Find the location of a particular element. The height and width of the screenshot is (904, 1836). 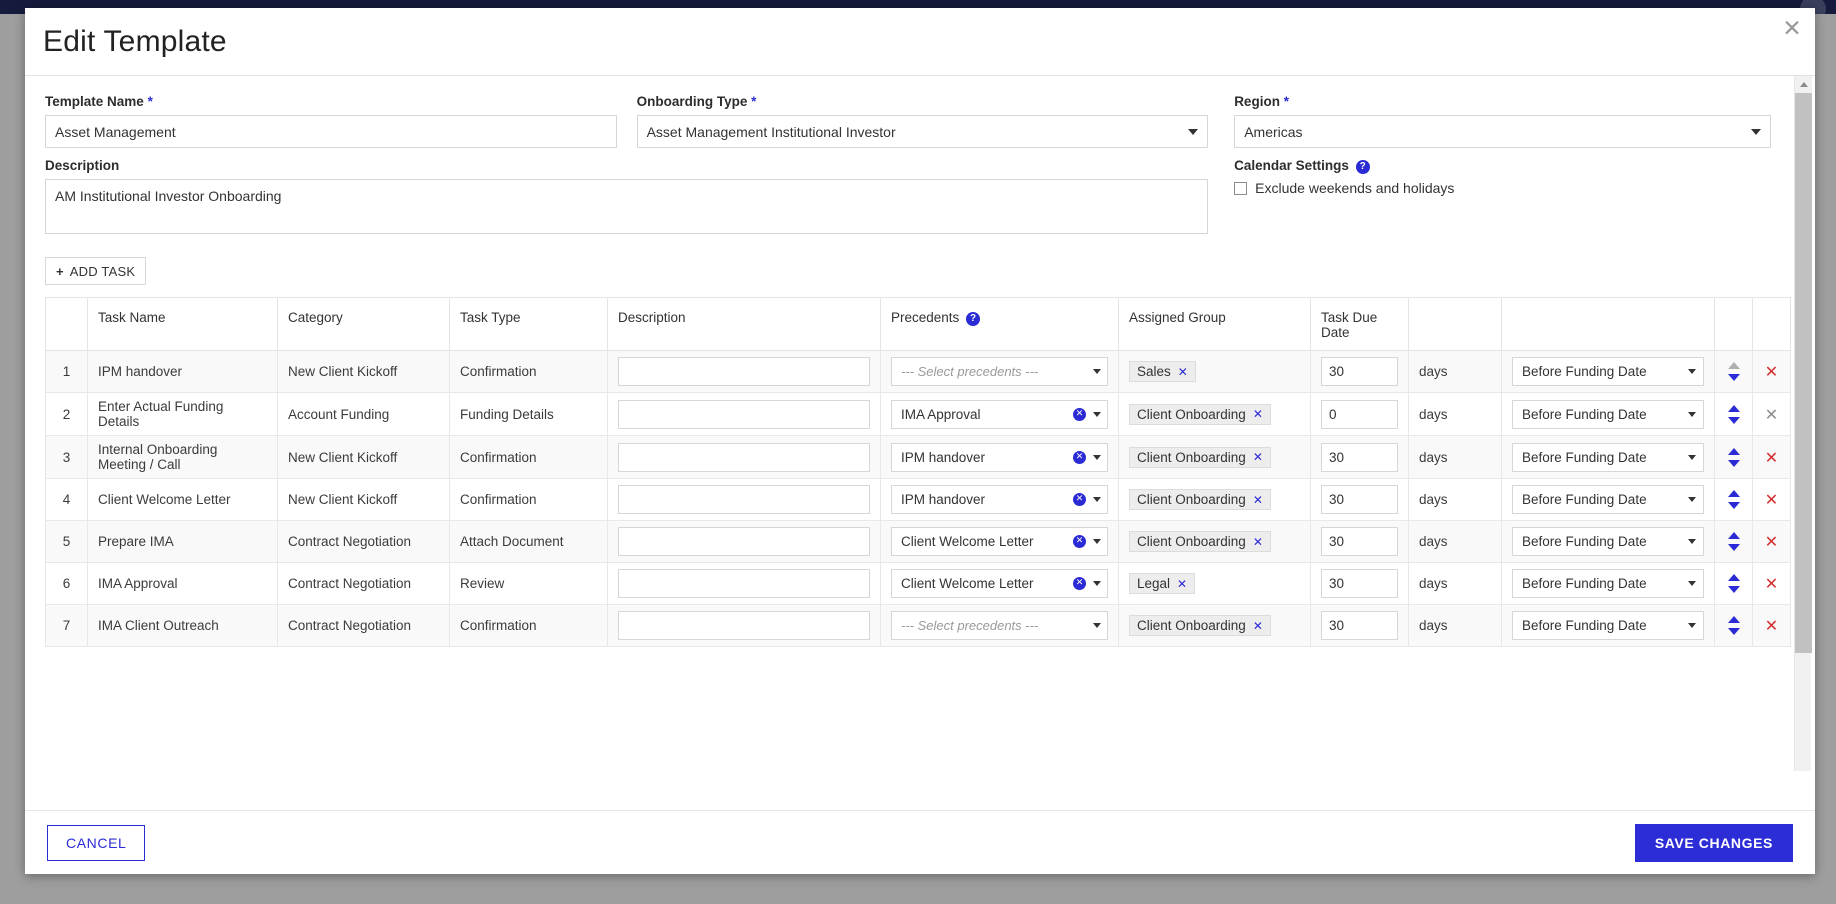

row-precedents-cell: IPM handover ✕ is located at coordinates (999, 499).